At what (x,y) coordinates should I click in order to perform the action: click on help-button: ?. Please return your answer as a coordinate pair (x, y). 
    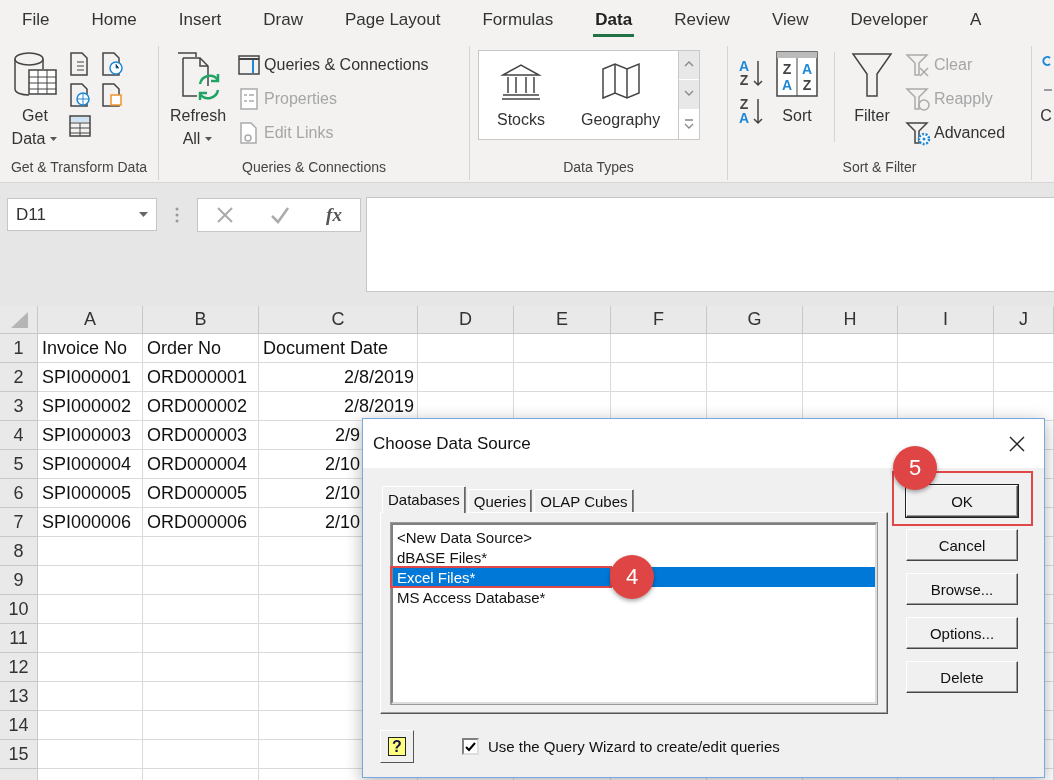
    Looking at the image, I should click on (397, 746).